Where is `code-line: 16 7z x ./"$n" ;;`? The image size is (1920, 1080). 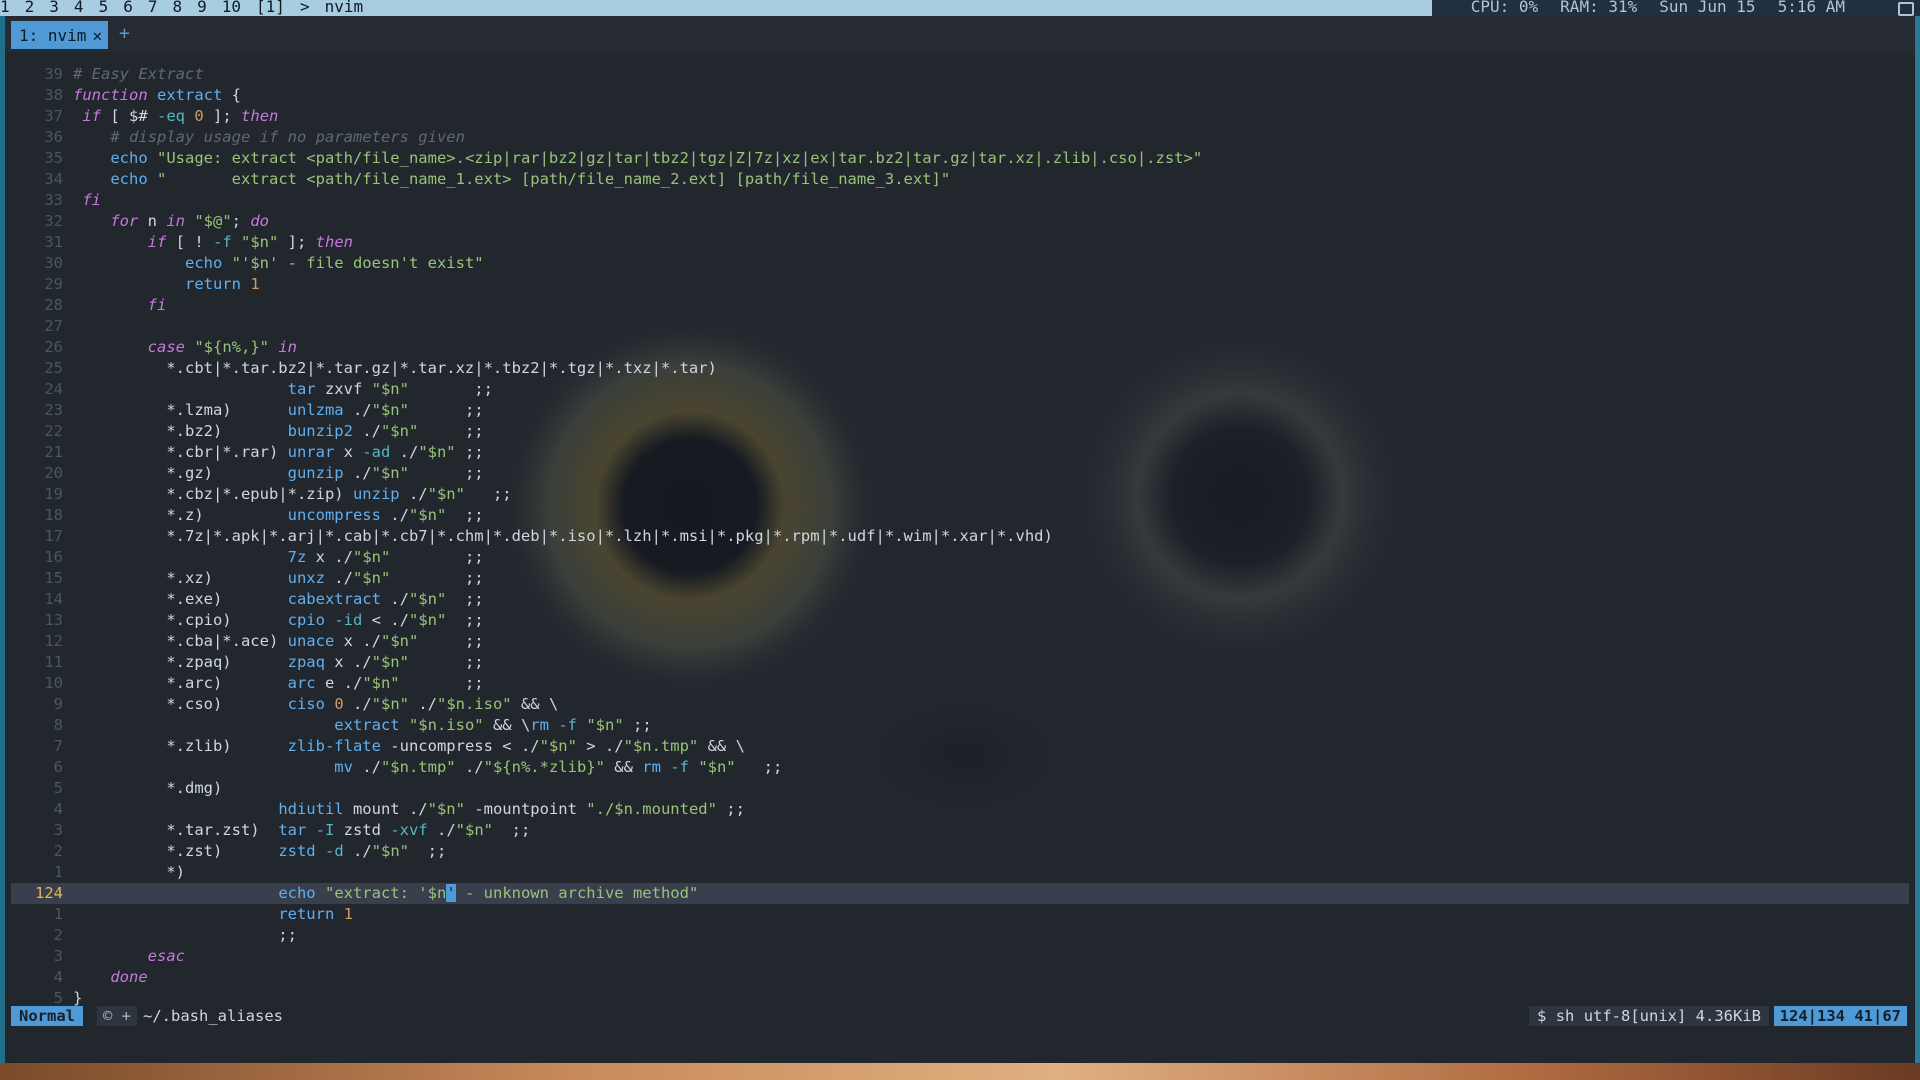 code-line: 16 7z x ./"$n" ;; is located at coordinates (960, 557).